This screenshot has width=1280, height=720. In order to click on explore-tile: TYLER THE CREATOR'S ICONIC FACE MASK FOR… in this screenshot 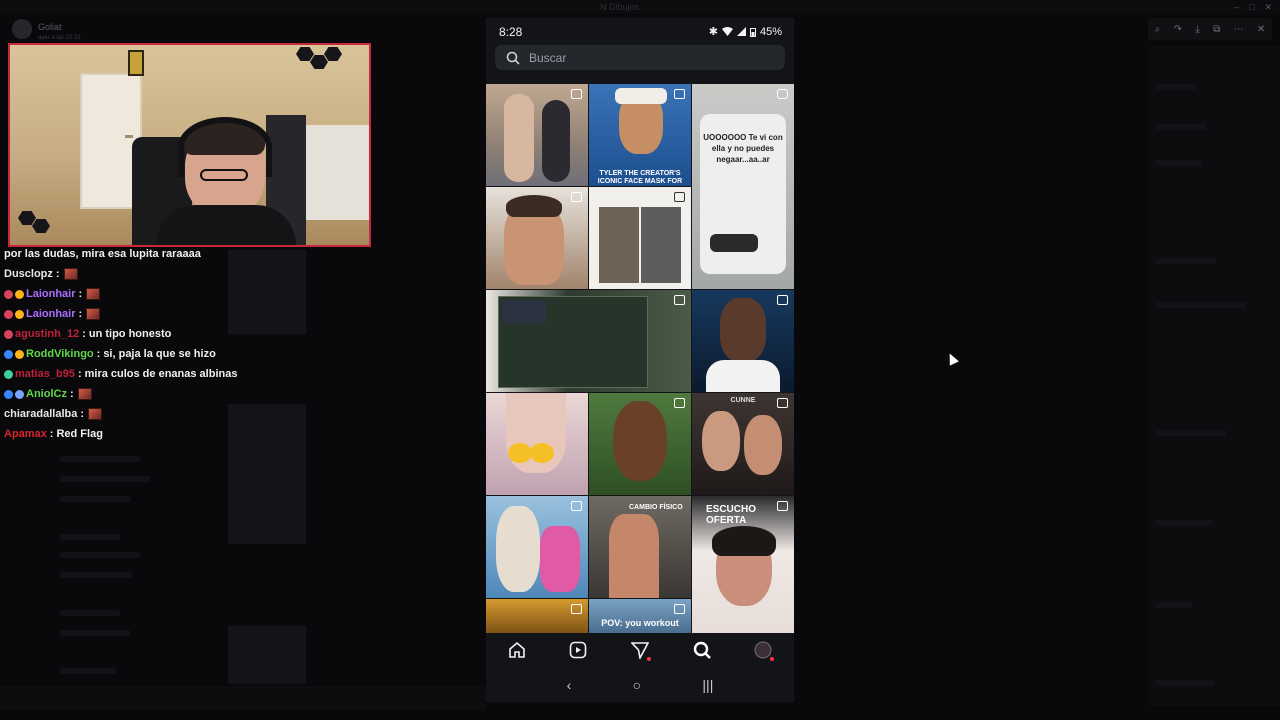, I will do `click(640, 135)`.